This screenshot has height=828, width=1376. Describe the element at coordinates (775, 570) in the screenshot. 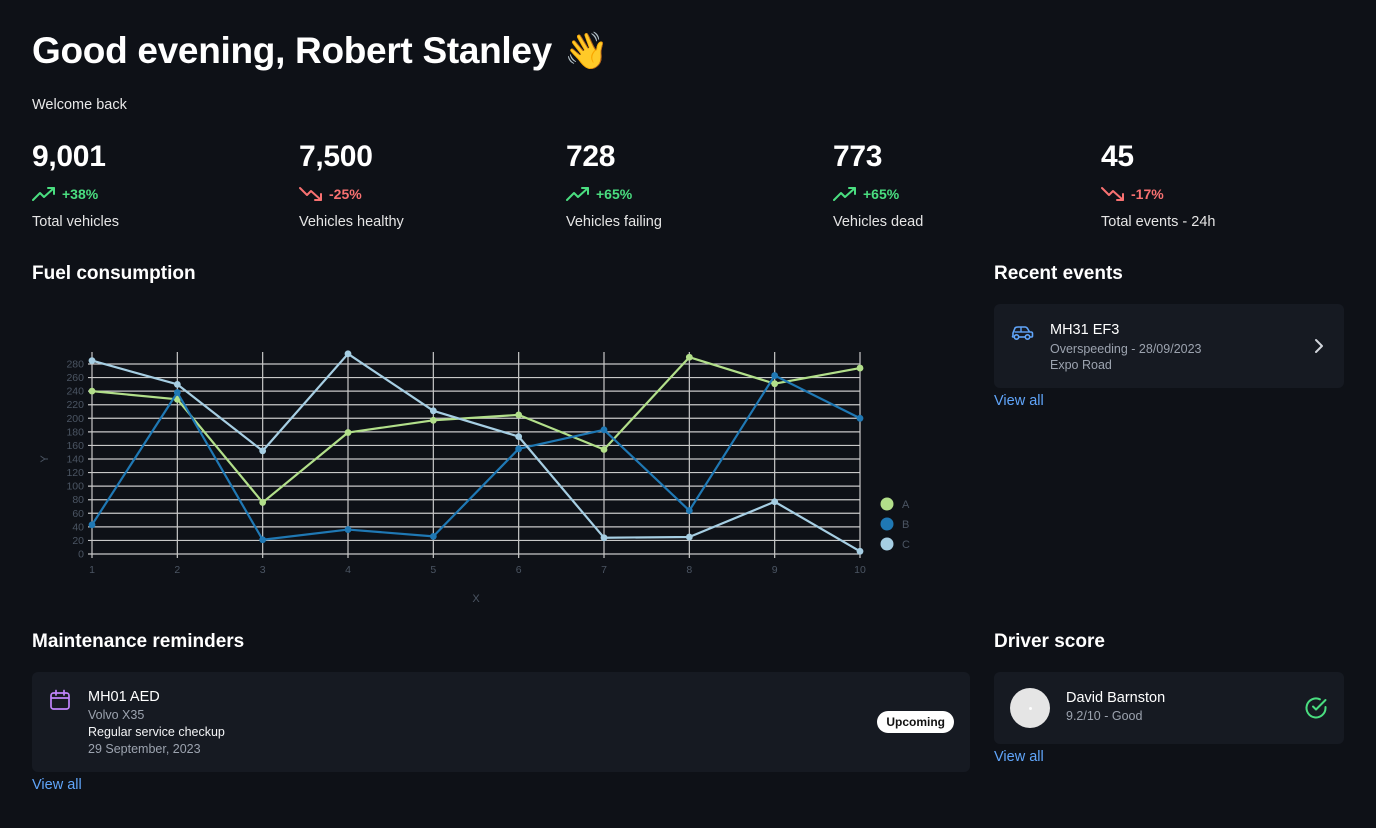

I see `x-tick-label: 9` at that location.